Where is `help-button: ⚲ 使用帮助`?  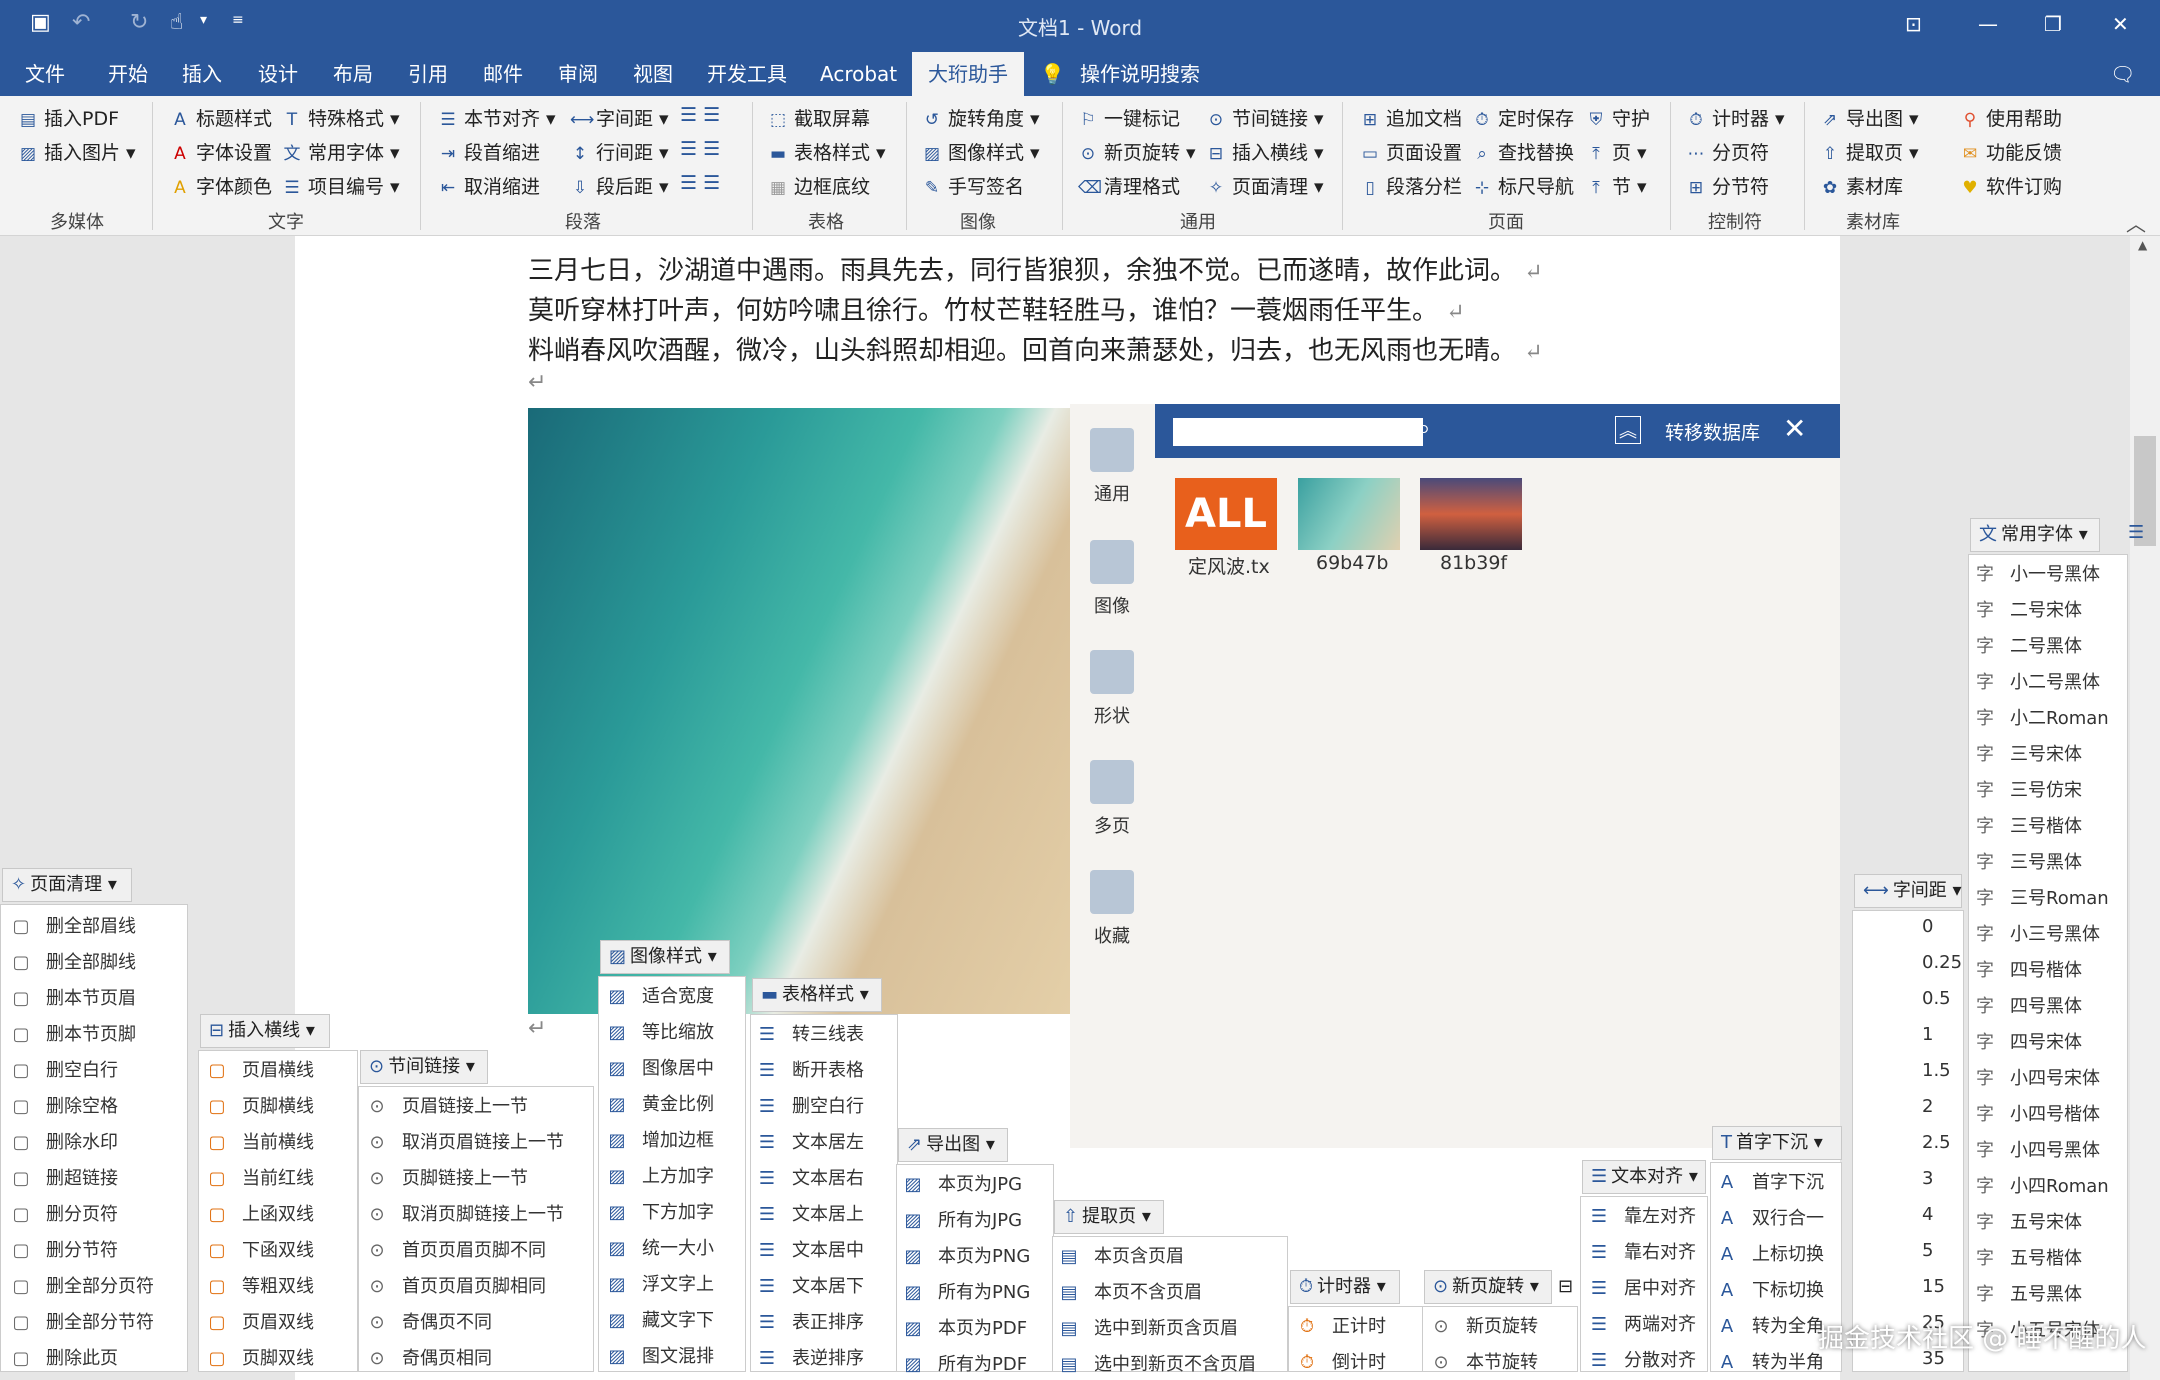
help-button: ⚲ 使用帮助 is located at coordinates (2011, 117).